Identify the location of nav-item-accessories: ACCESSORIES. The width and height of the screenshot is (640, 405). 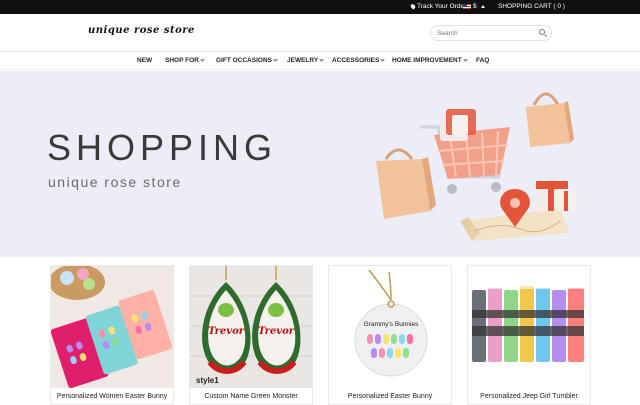
(358, 60).